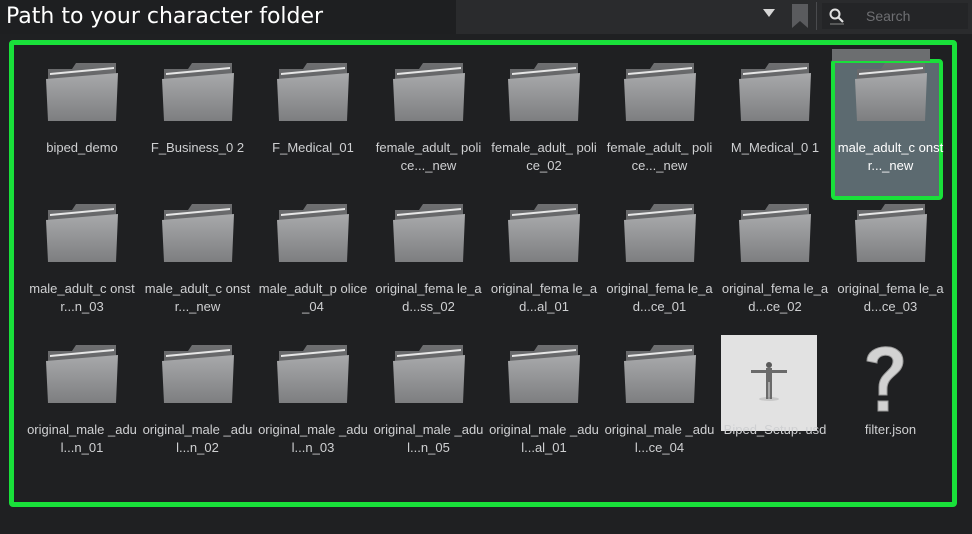 Image resolution: width=972 pixels, height=534 pixels. Describe the element at coordinates (837, 16) in the screenshot. I see `search-icon` at that location.